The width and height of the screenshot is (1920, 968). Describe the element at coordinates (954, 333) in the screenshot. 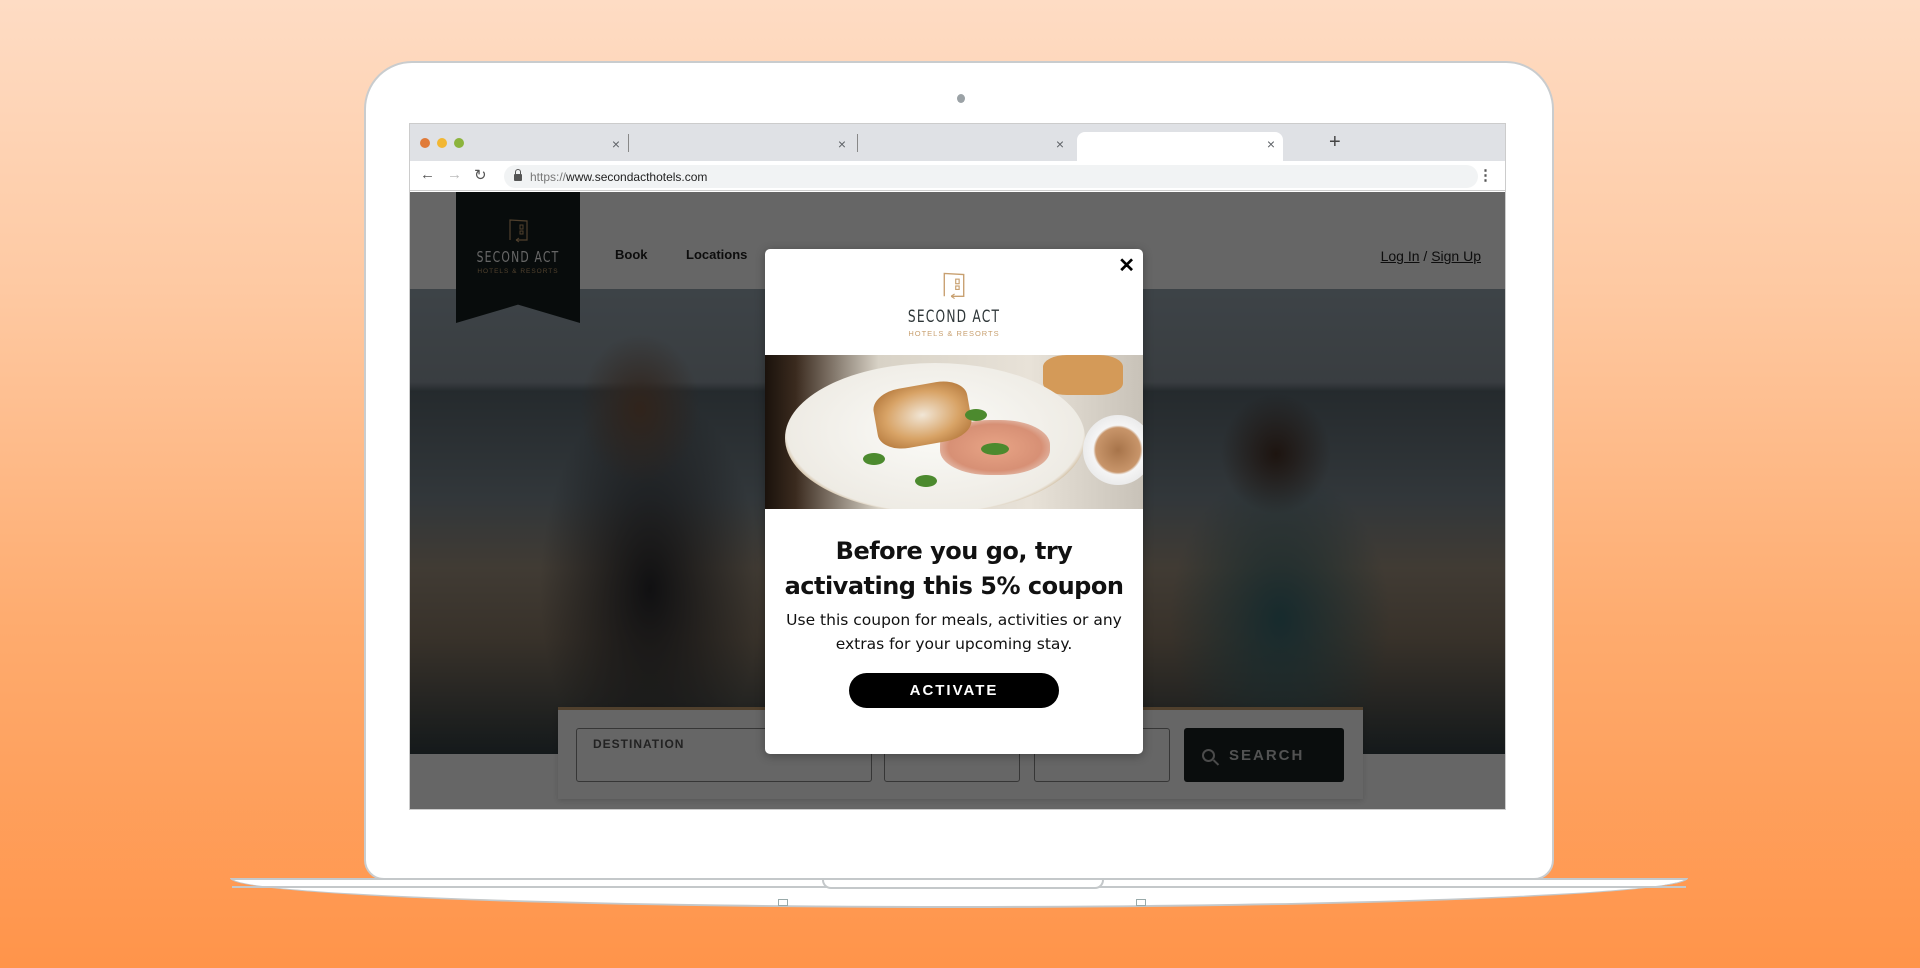

I see `modal-logo-tagline: HOTELS & RESORTS` at that location.